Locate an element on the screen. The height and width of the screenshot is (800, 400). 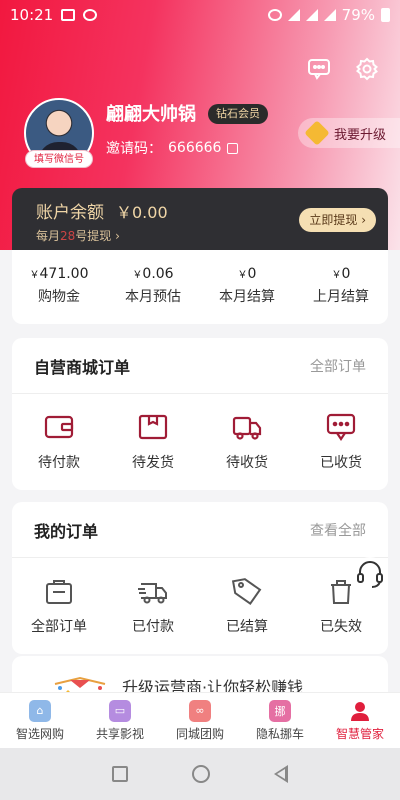
order-received: 已收货 is located at coordinates (341, 442).